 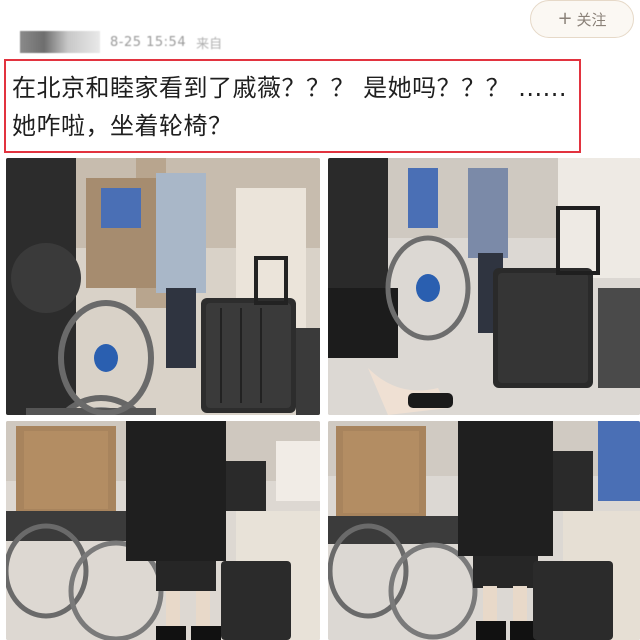 I want to click on post-text: 在北京和睦家看到了戚薇？？？ 是她吗？？？ ......她咋啦，坐着轮椅？, so click(x=290, y=107).